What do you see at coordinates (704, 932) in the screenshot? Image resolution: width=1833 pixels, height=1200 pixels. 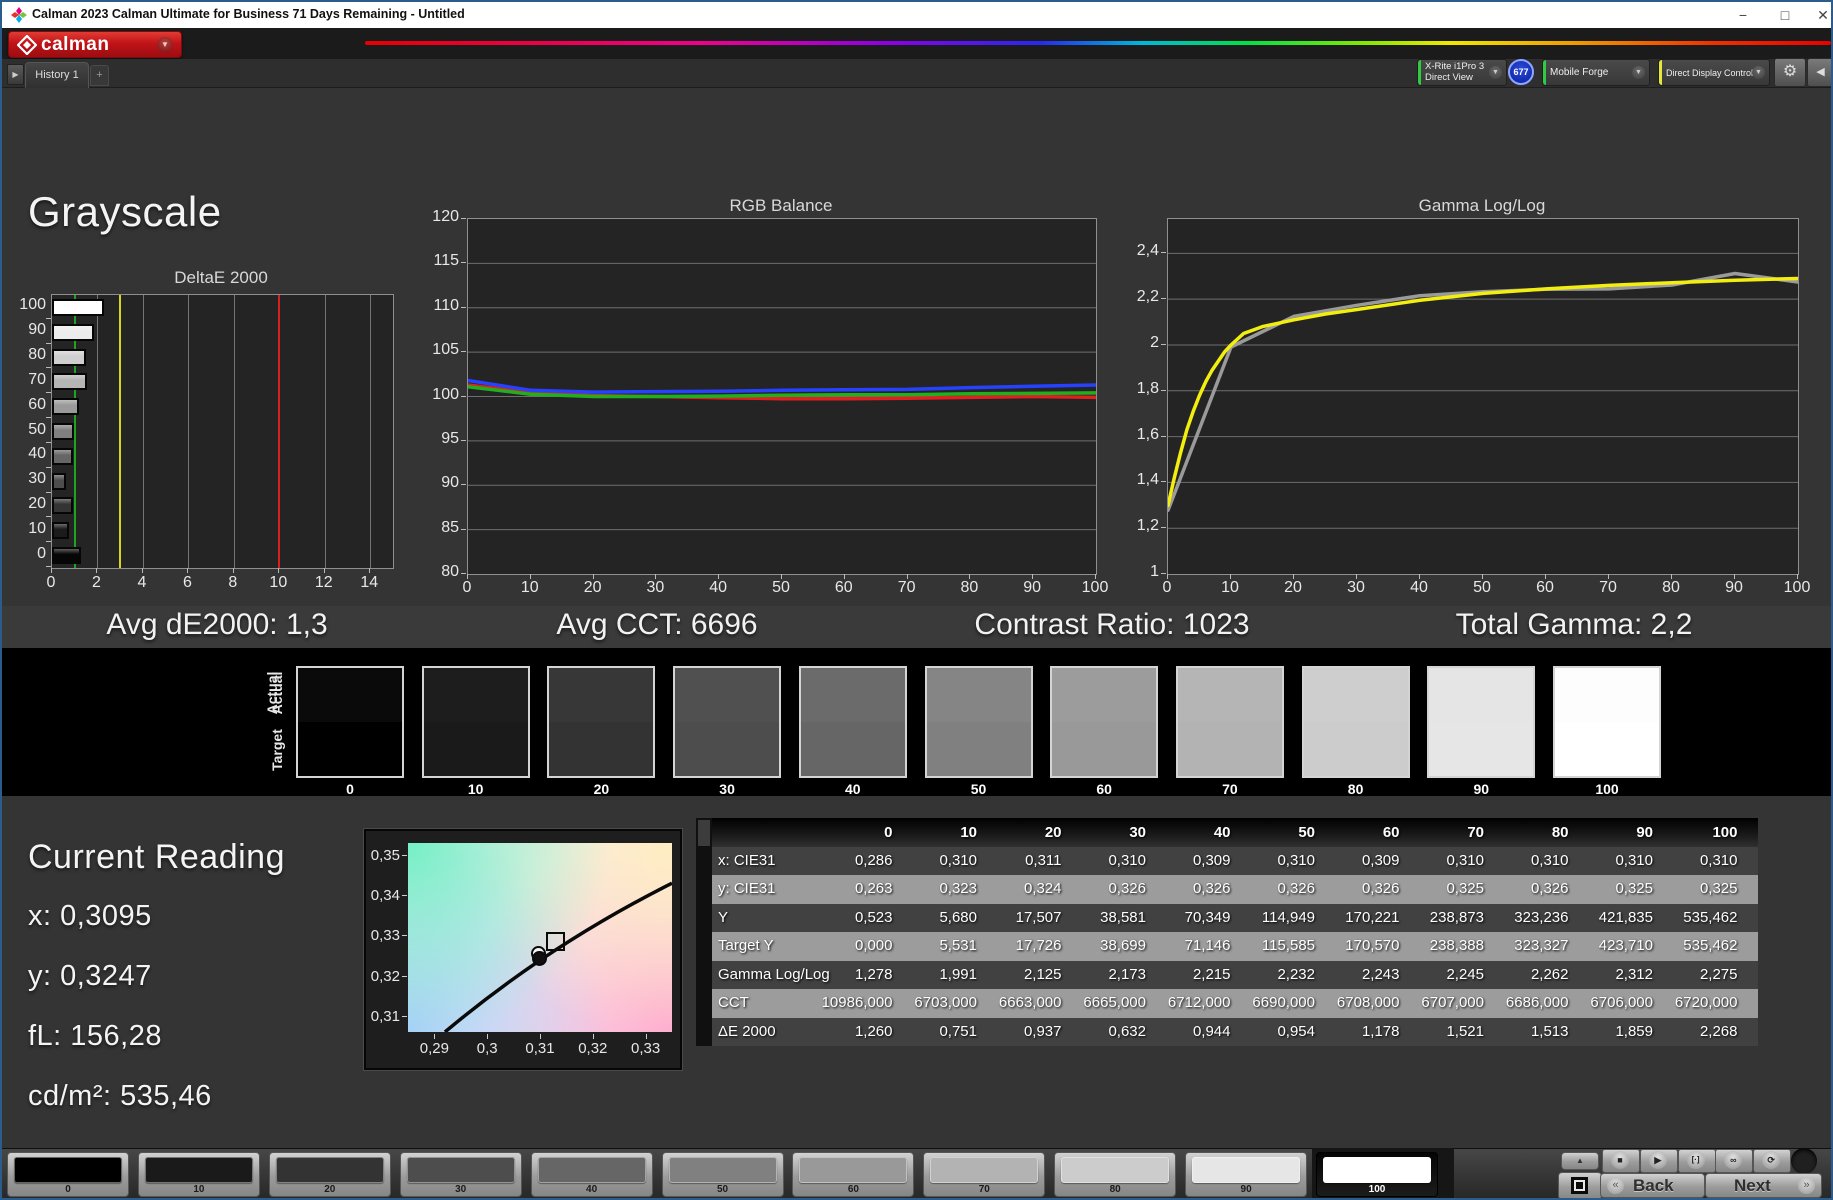 I see `table-gutter` at bounding box center [704, 932].